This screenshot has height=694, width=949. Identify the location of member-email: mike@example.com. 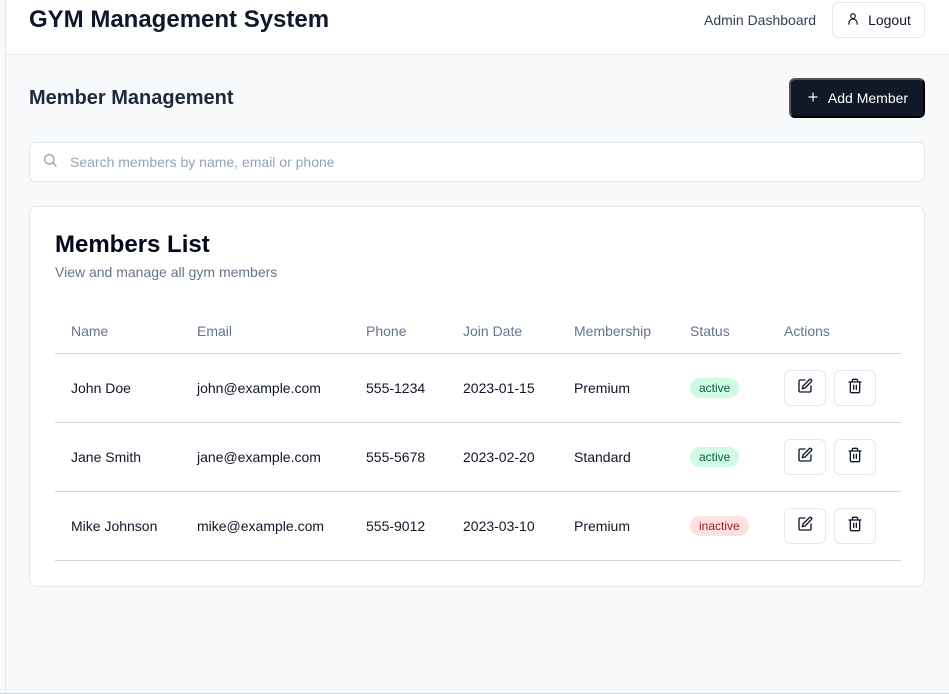
(265, 526).